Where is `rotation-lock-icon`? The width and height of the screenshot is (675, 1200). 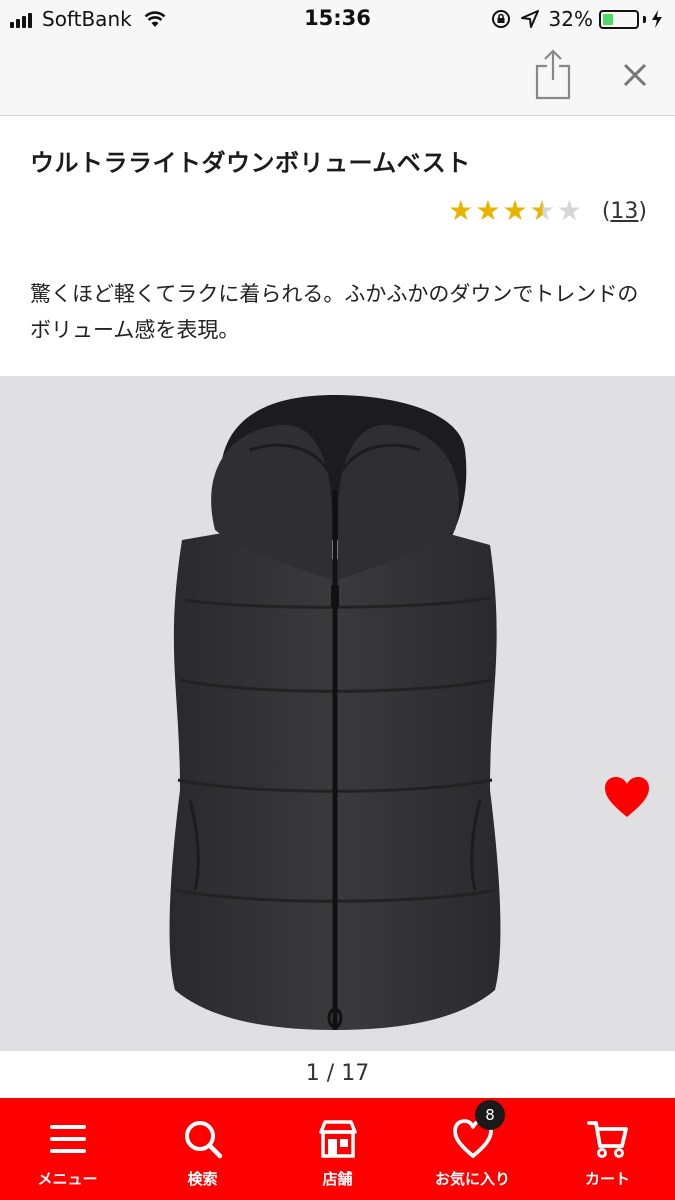 rotation-lock-icon is located at coordinates (500, 19).